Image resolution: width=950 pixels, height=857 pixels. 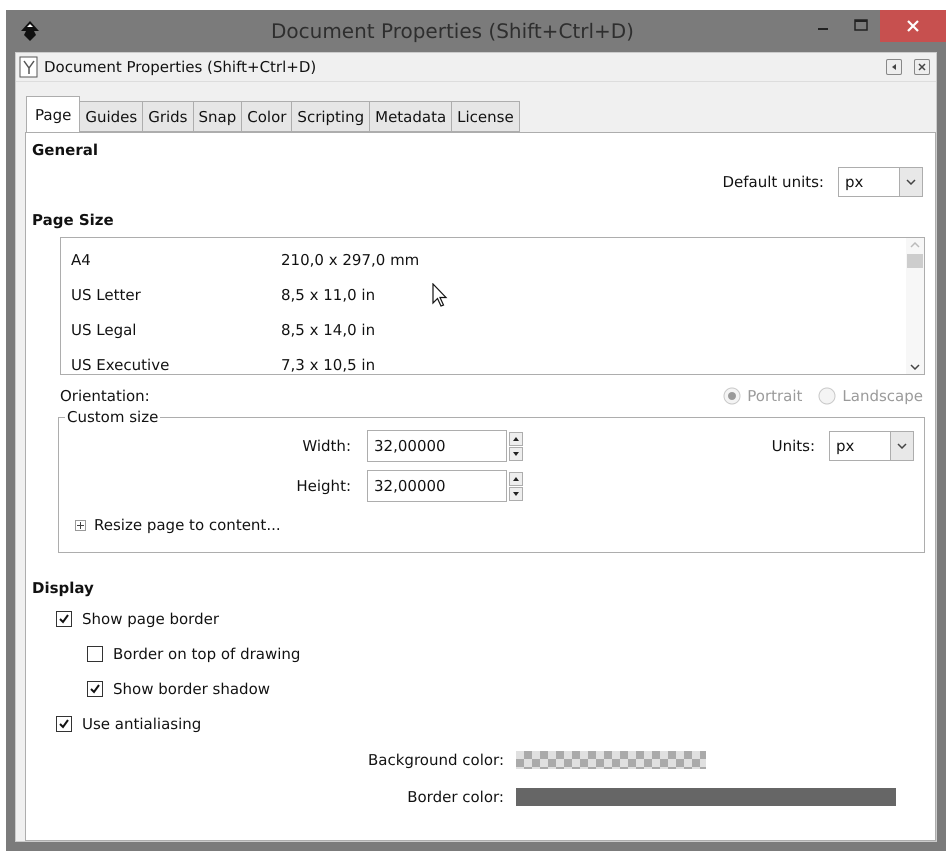 I want to click on chevron-up-icon, so click(x=915, y=245).